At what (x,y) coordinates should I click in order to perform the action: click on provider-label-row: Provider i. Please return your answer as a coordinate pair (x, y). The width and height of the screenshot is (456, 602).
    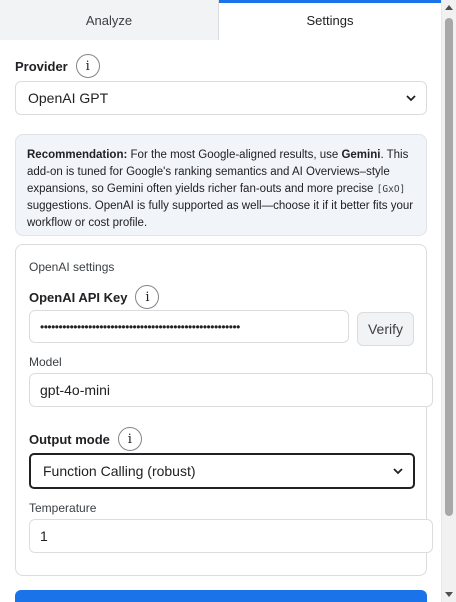
    Looking at the image, I should click on (57, 66).